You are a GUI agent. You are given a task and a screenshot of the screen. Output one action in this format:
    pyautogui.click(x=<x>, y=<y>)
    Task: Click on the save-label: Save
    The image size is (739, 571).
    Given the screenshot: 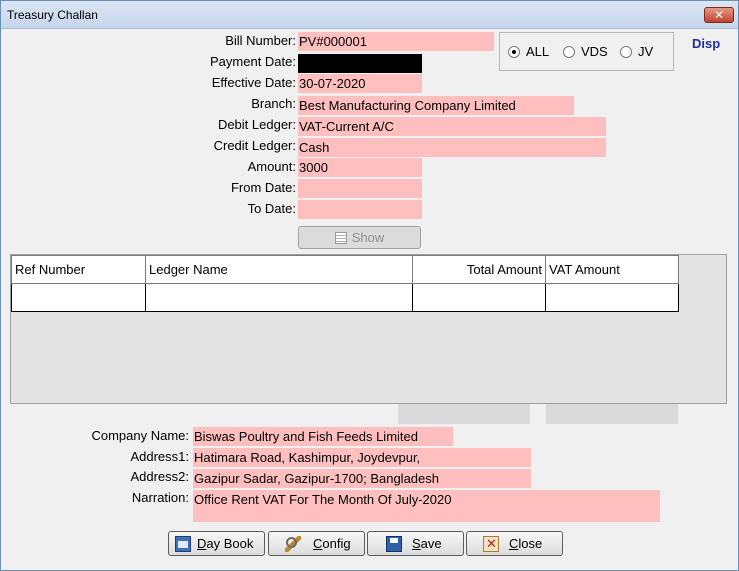 What is the action you would take?
    pyautogui.click(x=427, y=543)
    